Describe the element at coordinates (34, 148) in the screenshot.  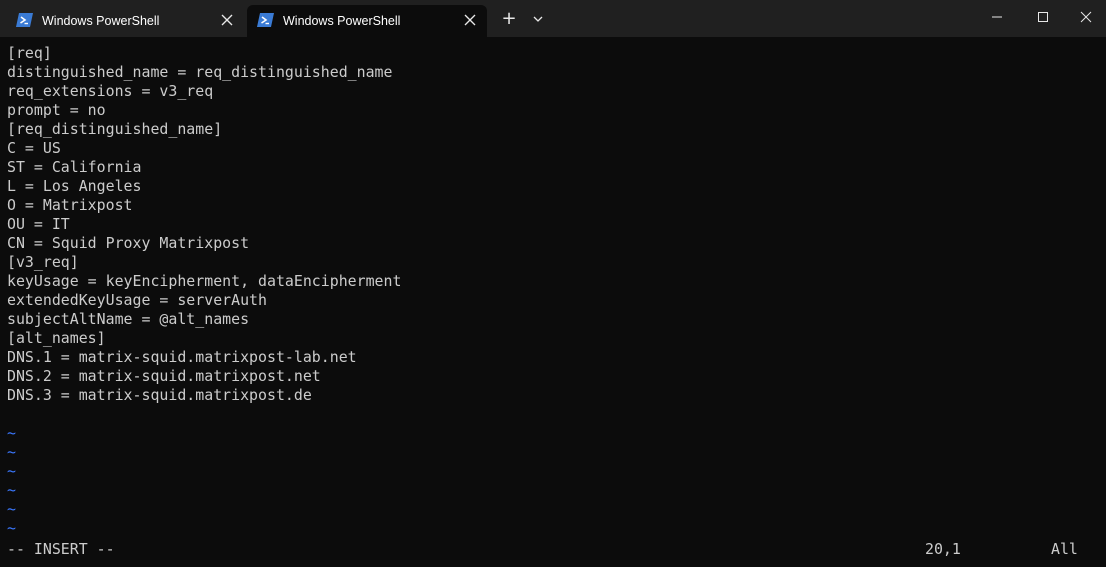
I see `editor-line: C = US` at that location.